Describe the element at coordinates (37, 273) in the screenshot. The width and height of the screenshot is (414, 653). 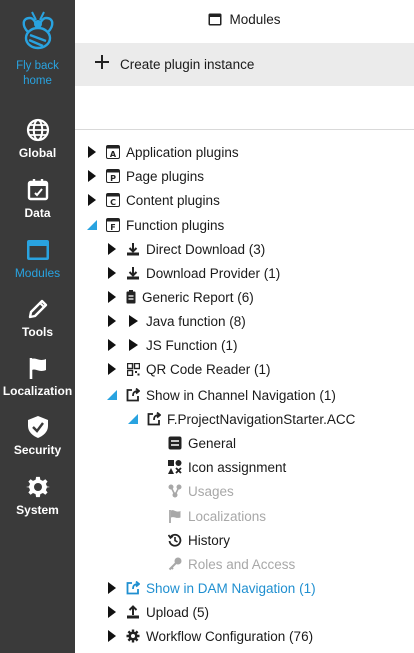
I see `nav-label: Modules` at that location.